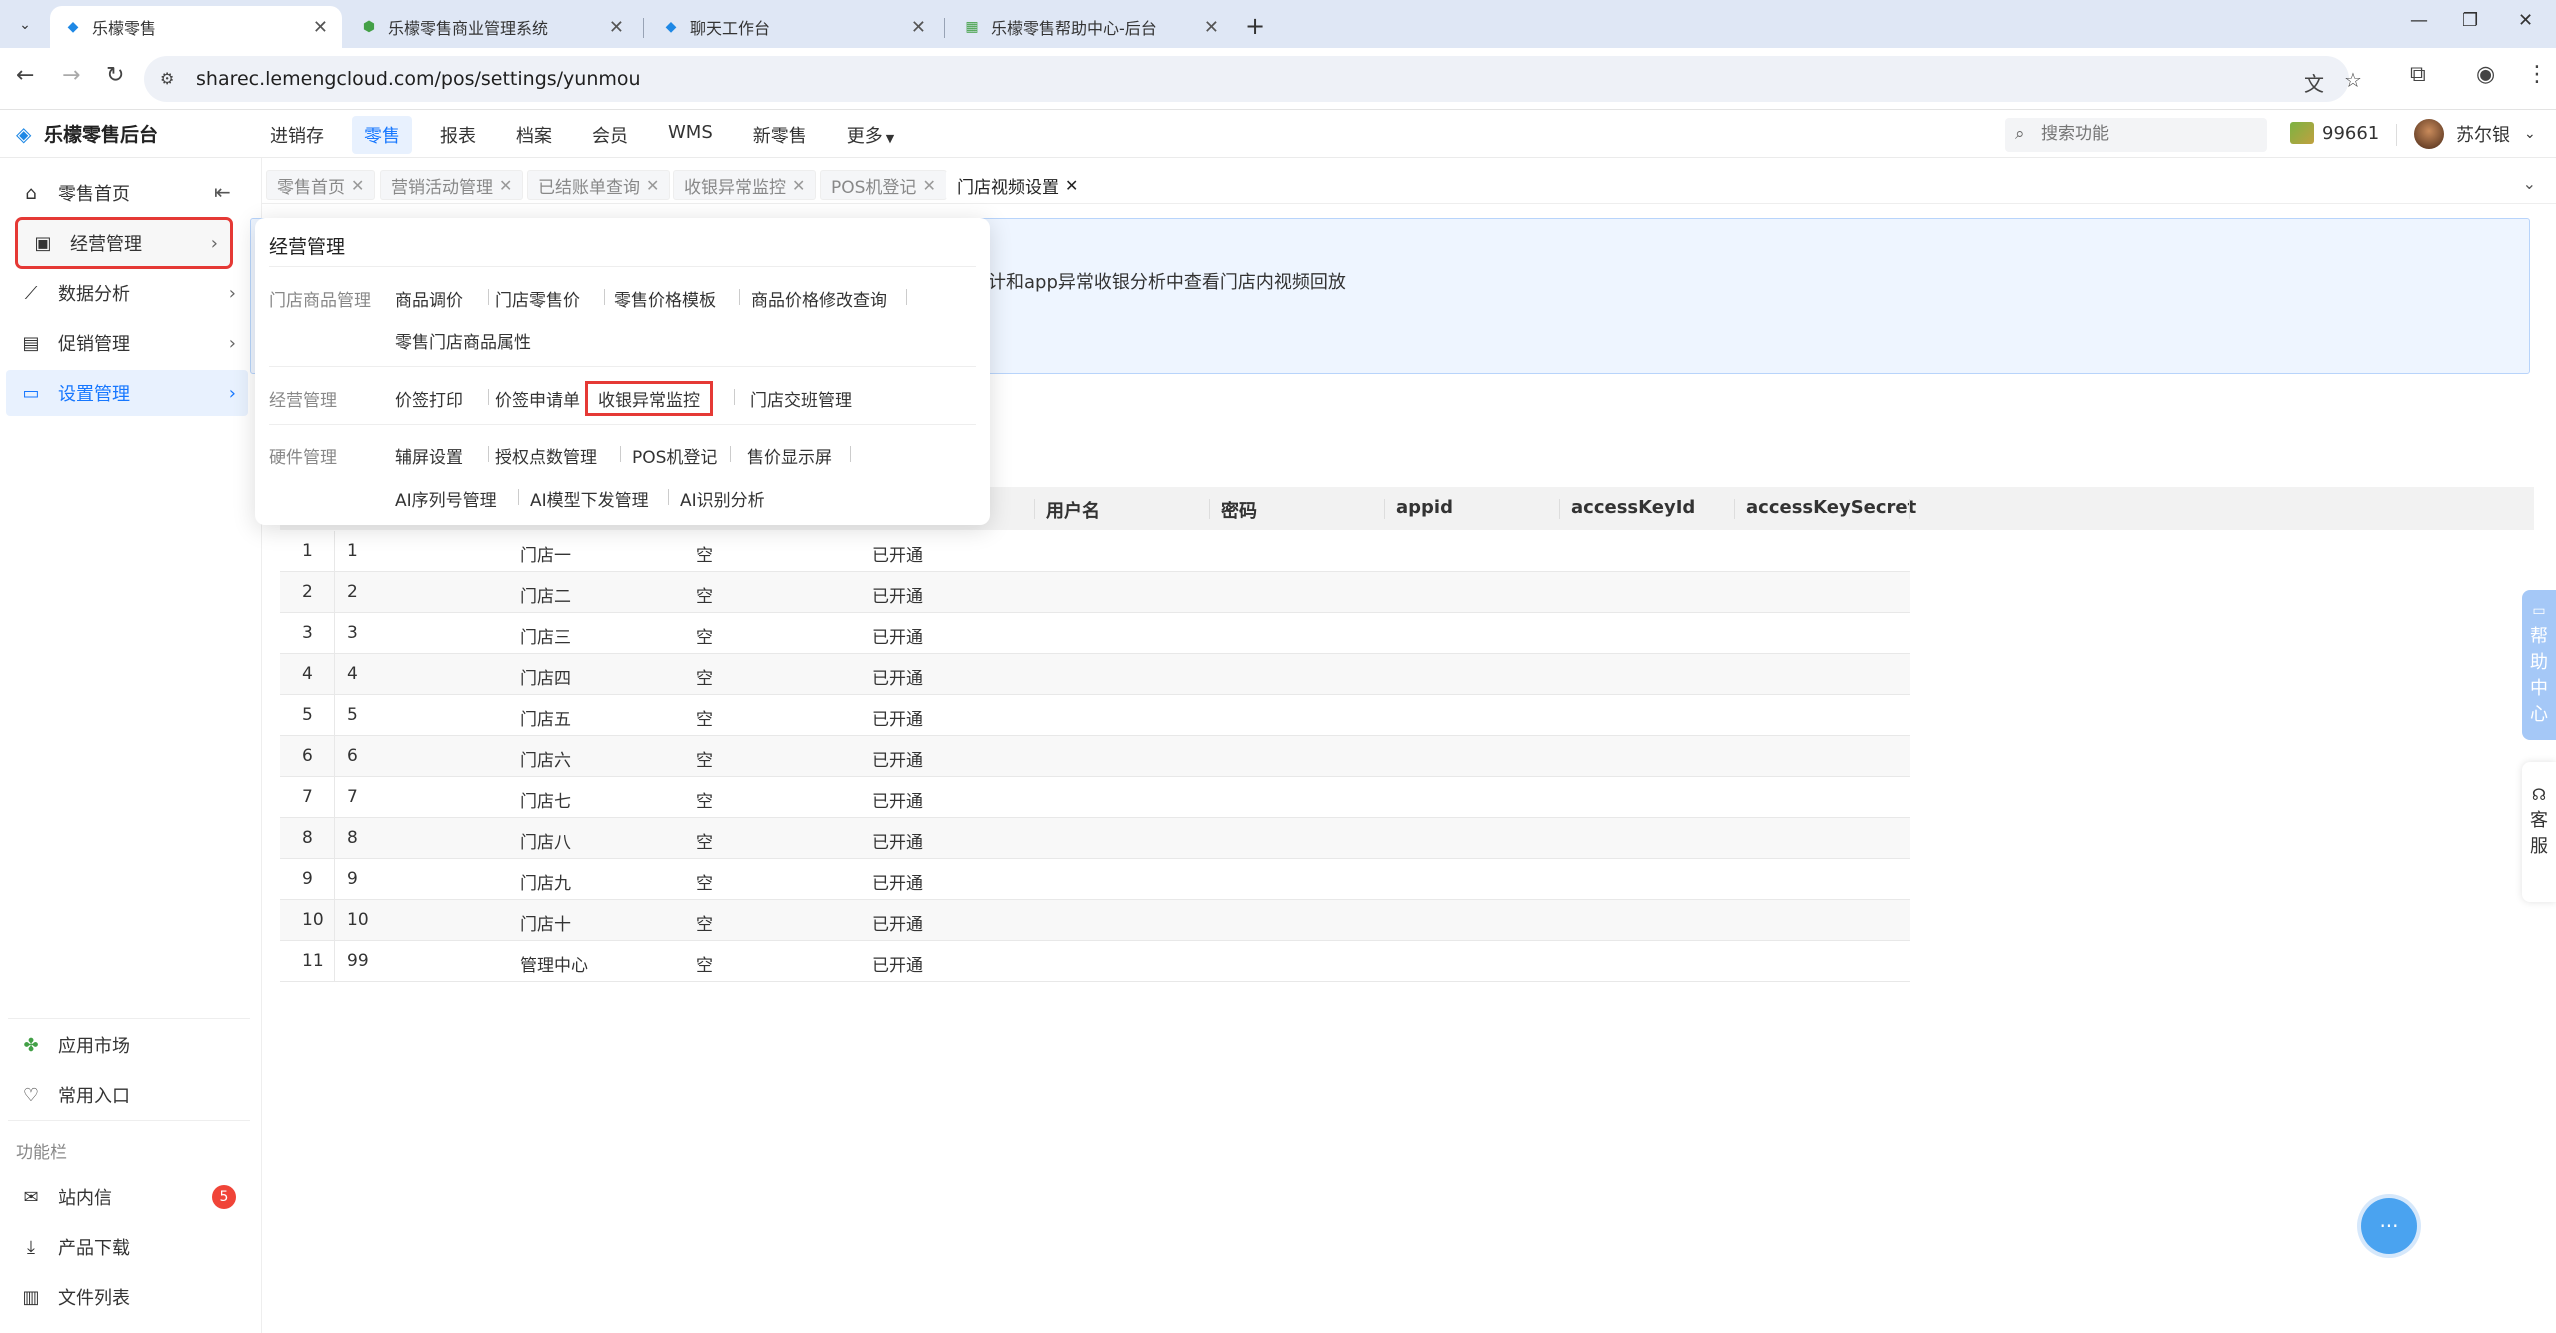 The image size is (2556, 1333). I want to click on browser-tab-4: ▦ 乐檬零售帮助中心-后台 ✕, so click(1091, 27).